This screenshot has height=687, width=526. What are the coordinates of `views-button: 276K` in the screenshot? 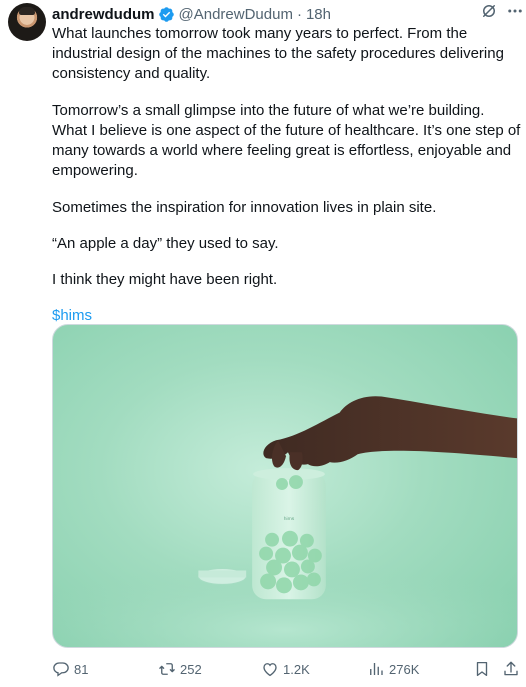 It's located at (393, 669).